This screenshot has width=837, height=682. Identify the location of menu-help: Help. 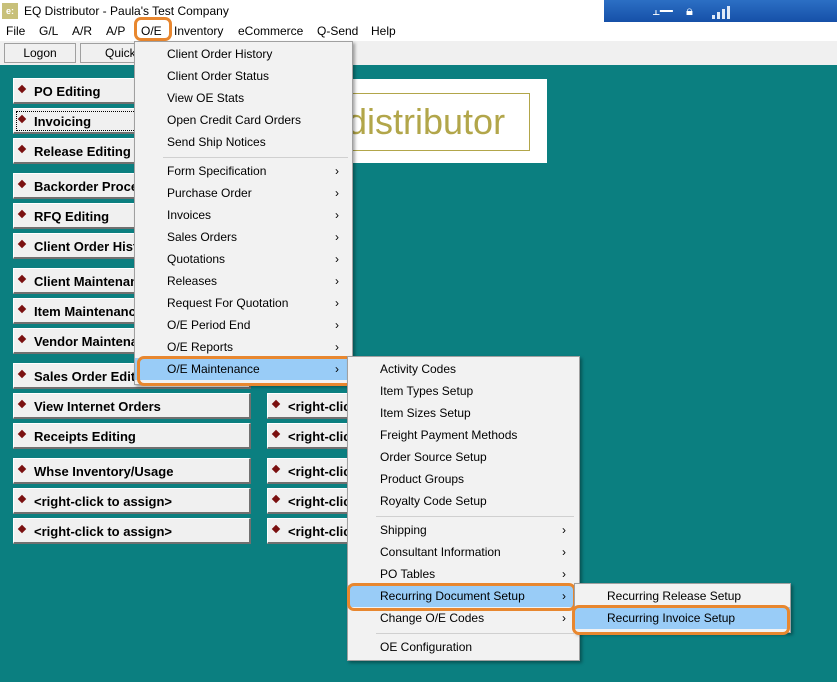
(383, 31).